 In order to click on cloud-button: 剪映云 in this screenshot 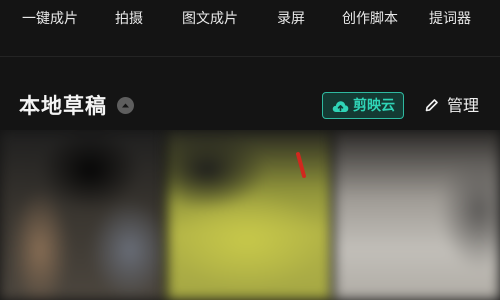, I will do `click(363, 105)`.